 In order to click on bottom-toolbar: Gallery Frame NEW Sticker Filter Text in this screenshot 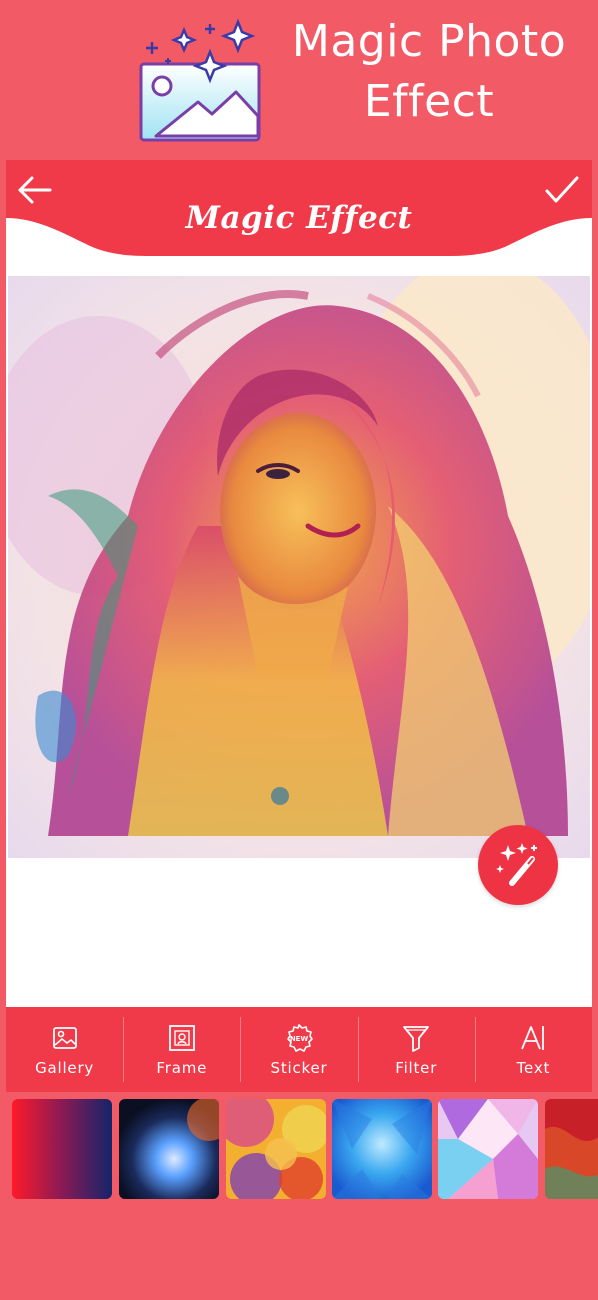, I will do `click(299, 1049)`.